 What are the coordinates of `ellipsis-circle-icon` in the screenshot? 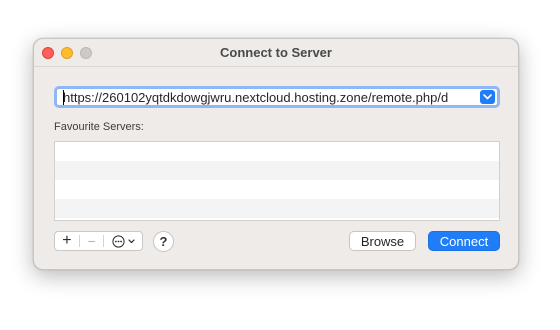 It's located at (118, 241).